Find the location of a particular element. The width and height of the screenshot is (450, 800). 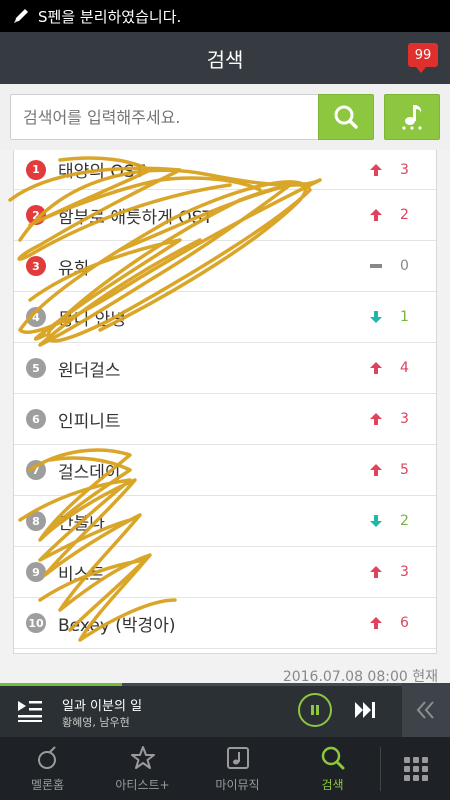

playlist-icon is located at coordinates (30, 710).